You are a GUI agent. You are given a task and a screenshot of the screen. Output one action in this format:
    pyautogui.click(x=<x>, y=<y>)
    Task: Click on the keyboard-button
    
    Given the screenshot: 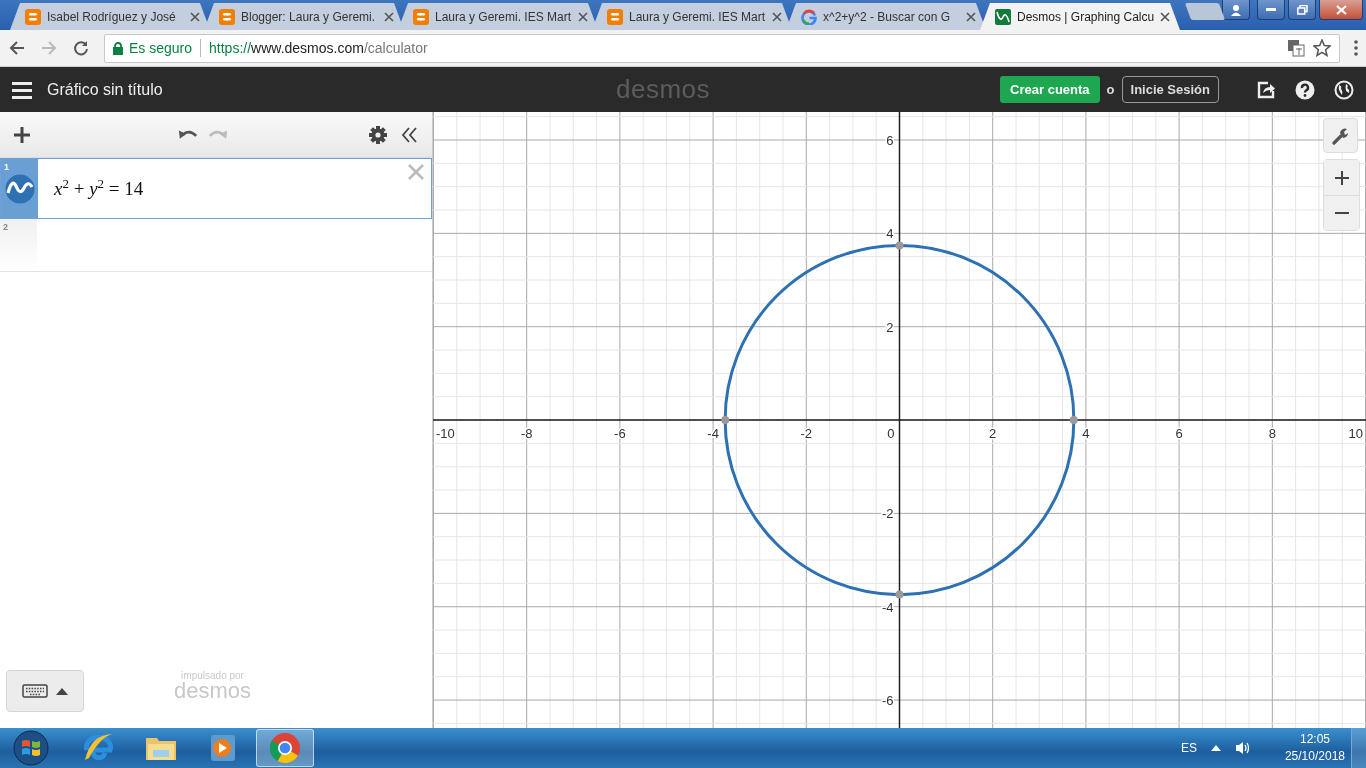 What is the action you would take?
    pyautogui.click(x=45, y=691)
    